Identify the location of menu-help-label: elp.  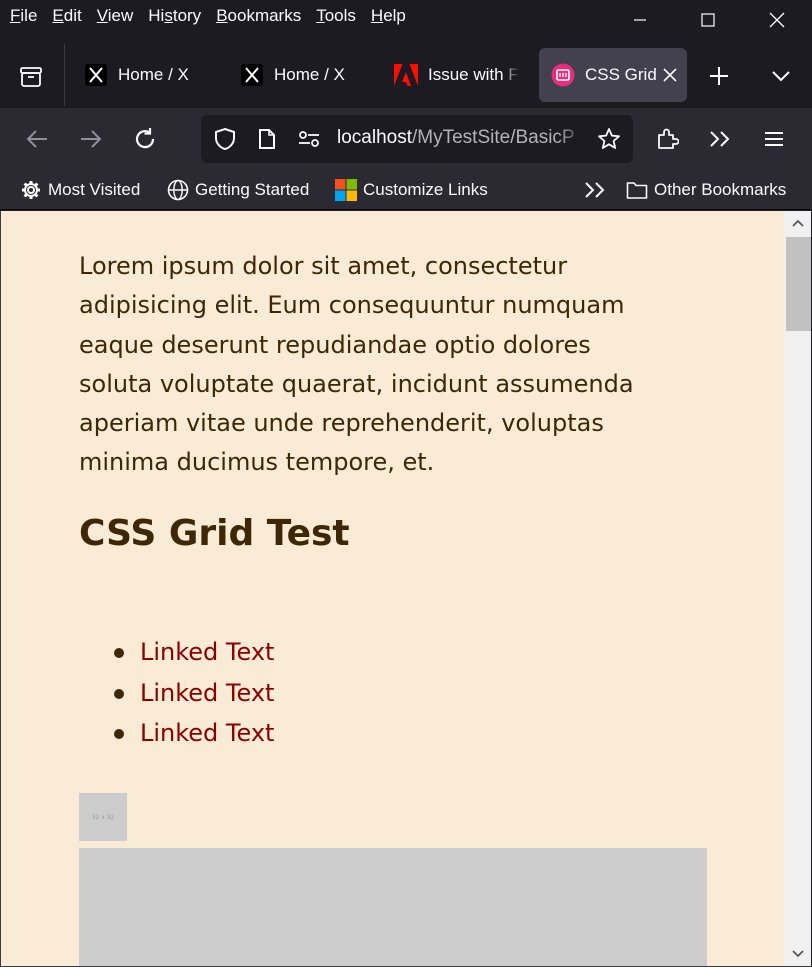
(394, 15).